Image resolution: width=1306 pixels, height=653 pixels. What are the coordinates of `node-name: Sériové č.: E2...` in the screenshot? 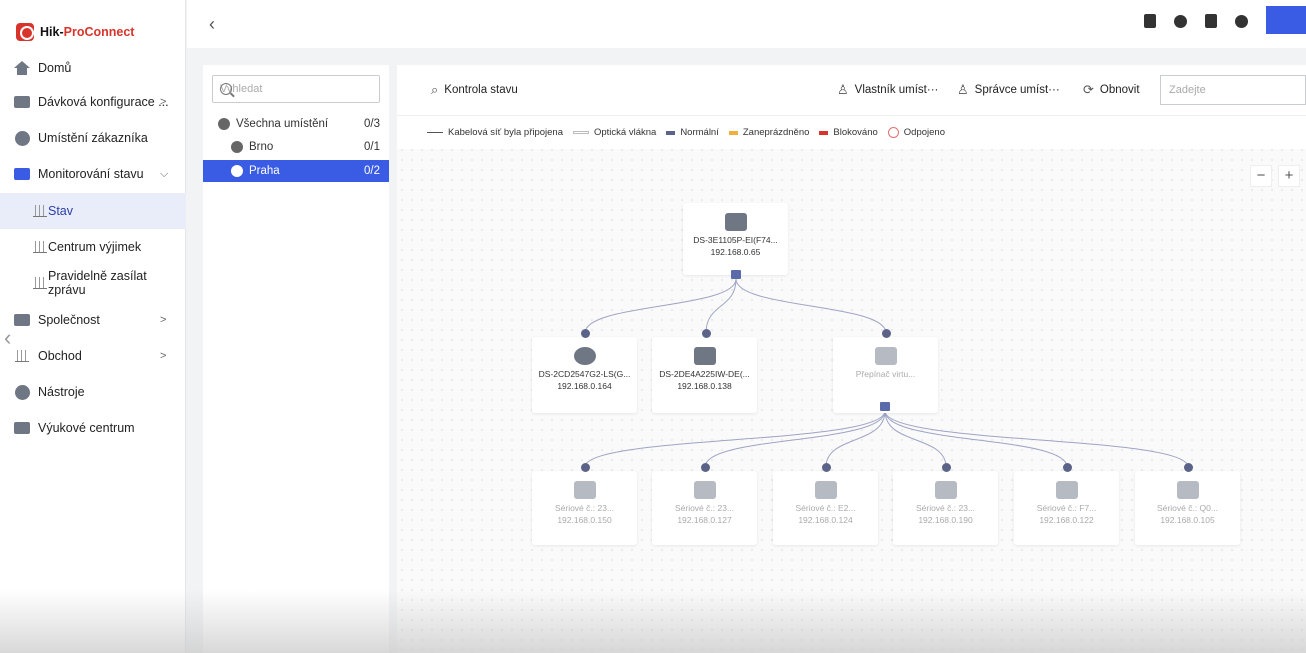 It's located at (825, 508).